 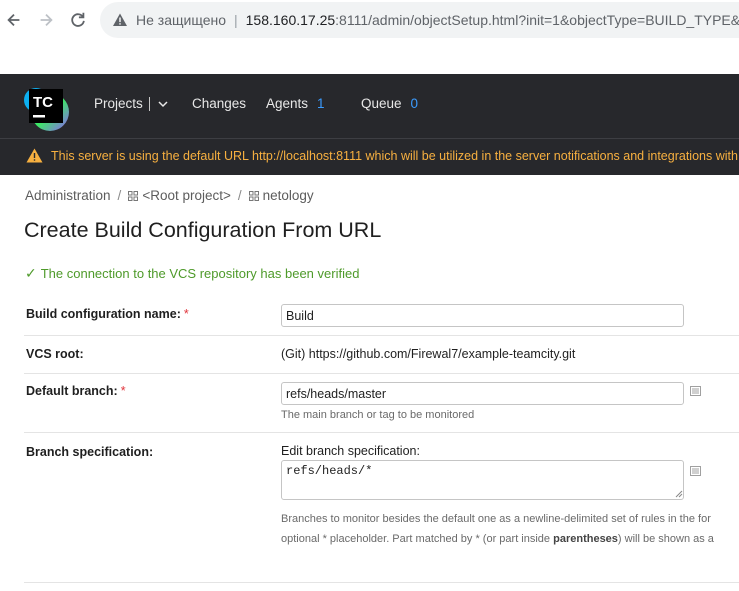 What do you see at coordinates (482, 480) in the screenshot?
I see `branch-spec-textarea: refs/heads/*` at bounding box center [482, 480].